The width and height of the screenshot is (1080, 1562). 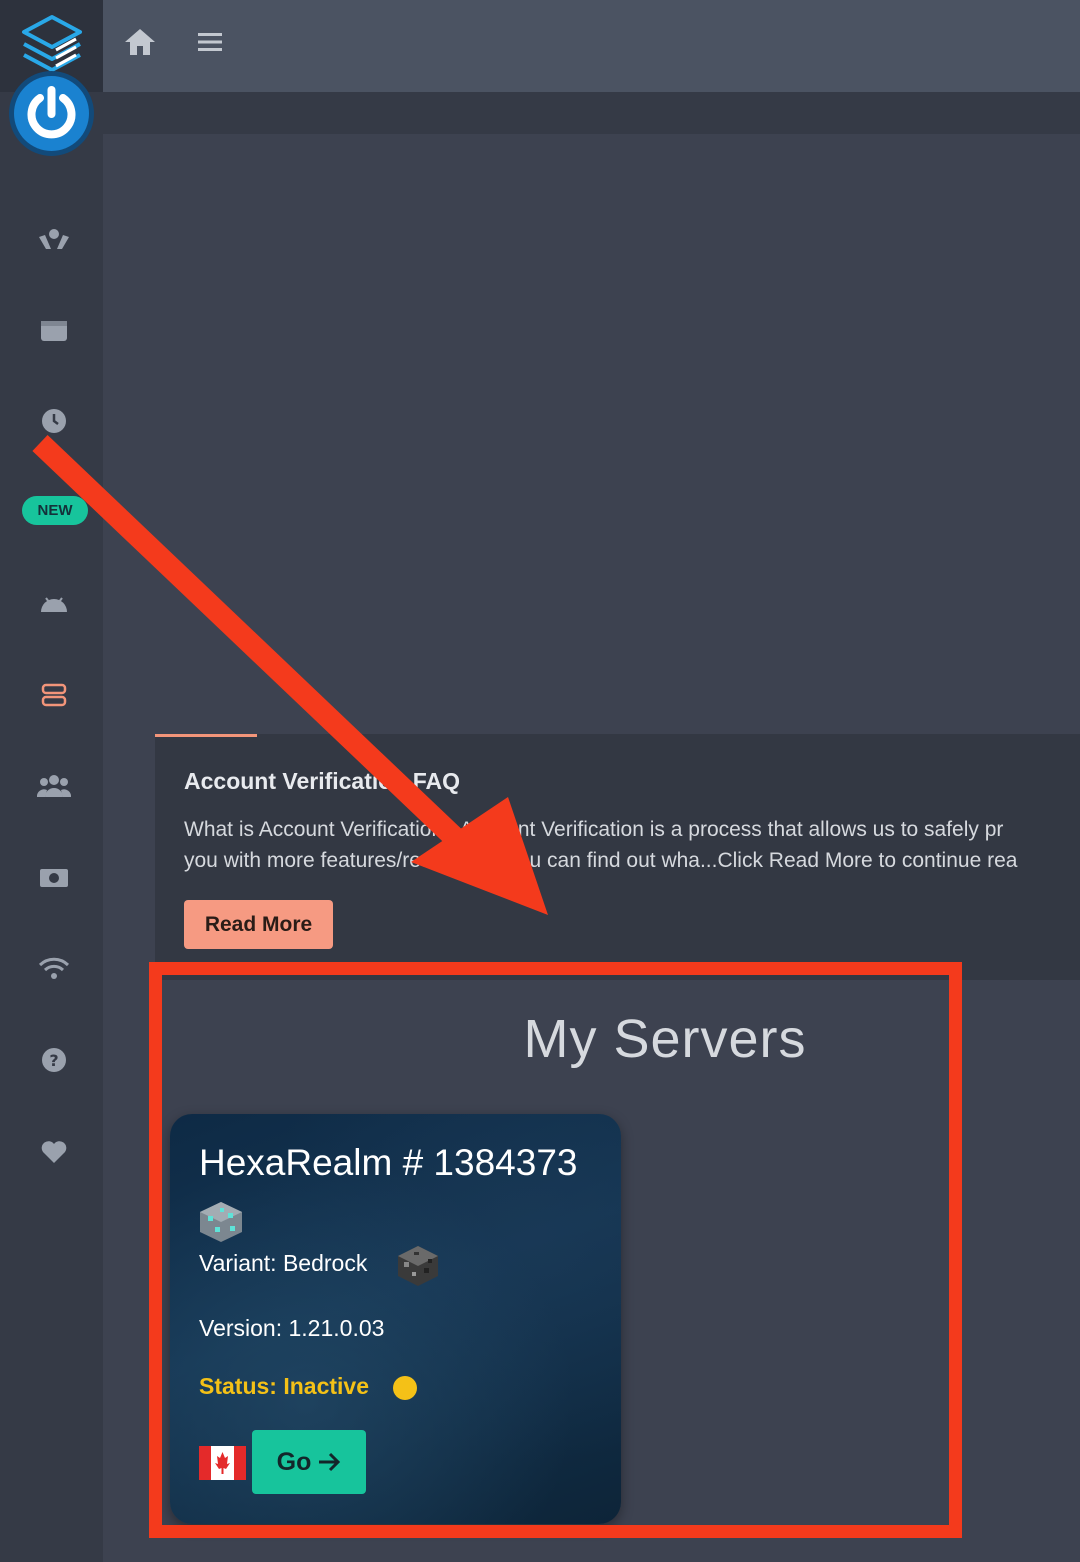 What do you see at coordinates (54, 240) in the screenshot?
I see `hands-coin-icon` at bounding box center [54, 240].